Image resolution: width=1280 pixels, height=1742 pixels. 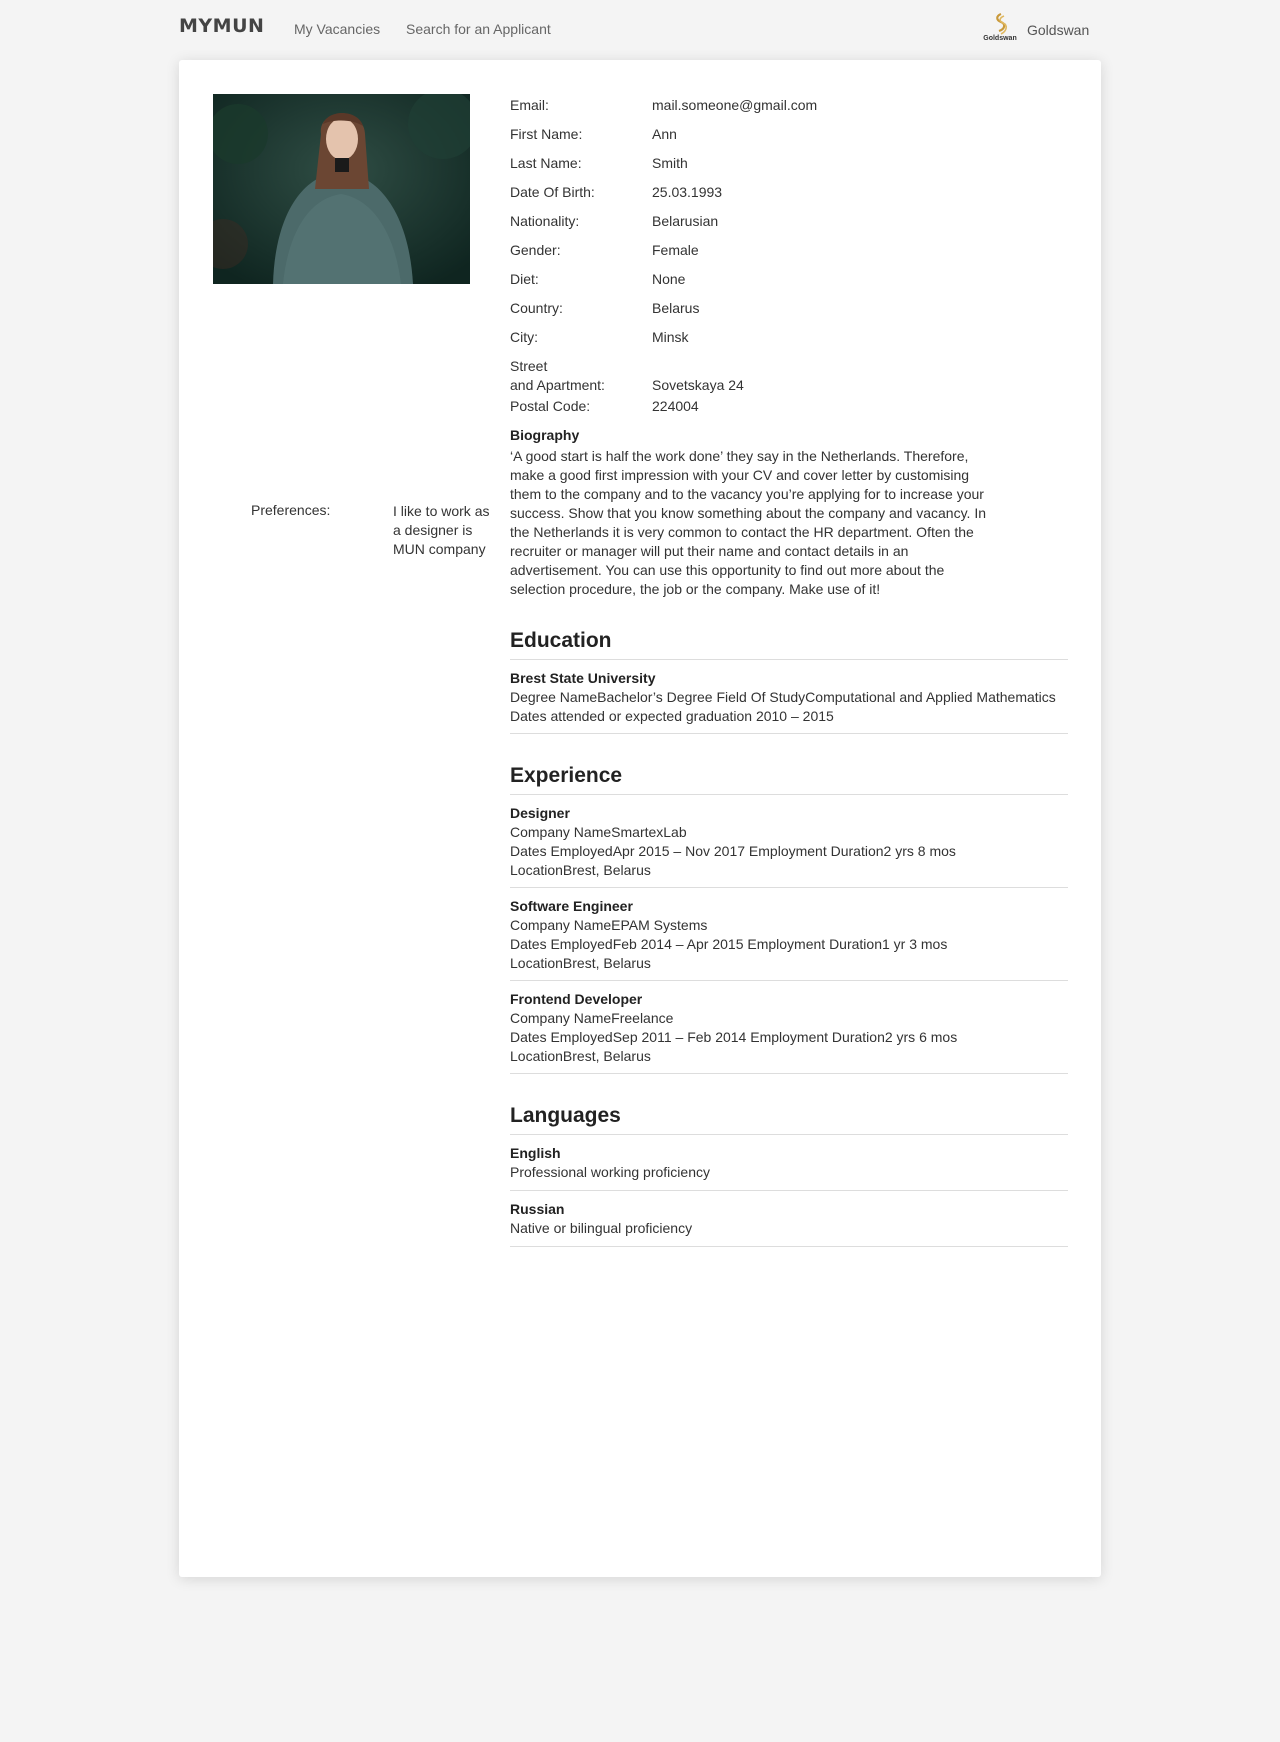 I want to click on swan-logo-icon, so click(x=1001, y=23).